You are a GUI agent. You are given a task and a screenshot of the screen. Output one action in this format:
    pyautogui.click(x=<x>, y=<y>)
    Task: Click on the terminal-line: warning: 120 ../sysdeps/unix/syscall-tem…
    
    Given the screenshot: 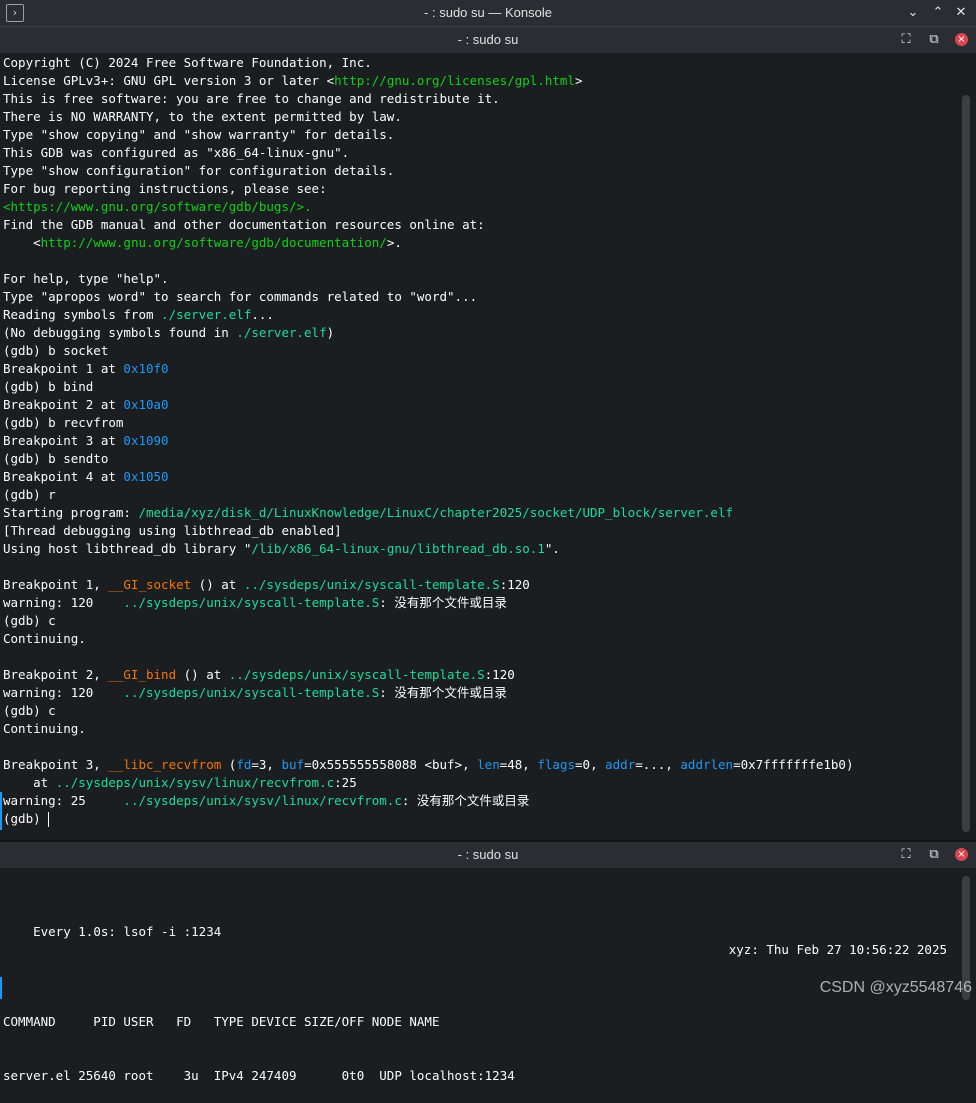 What is the action you would take?
    pyautogui.click(x=483, y=693)
    